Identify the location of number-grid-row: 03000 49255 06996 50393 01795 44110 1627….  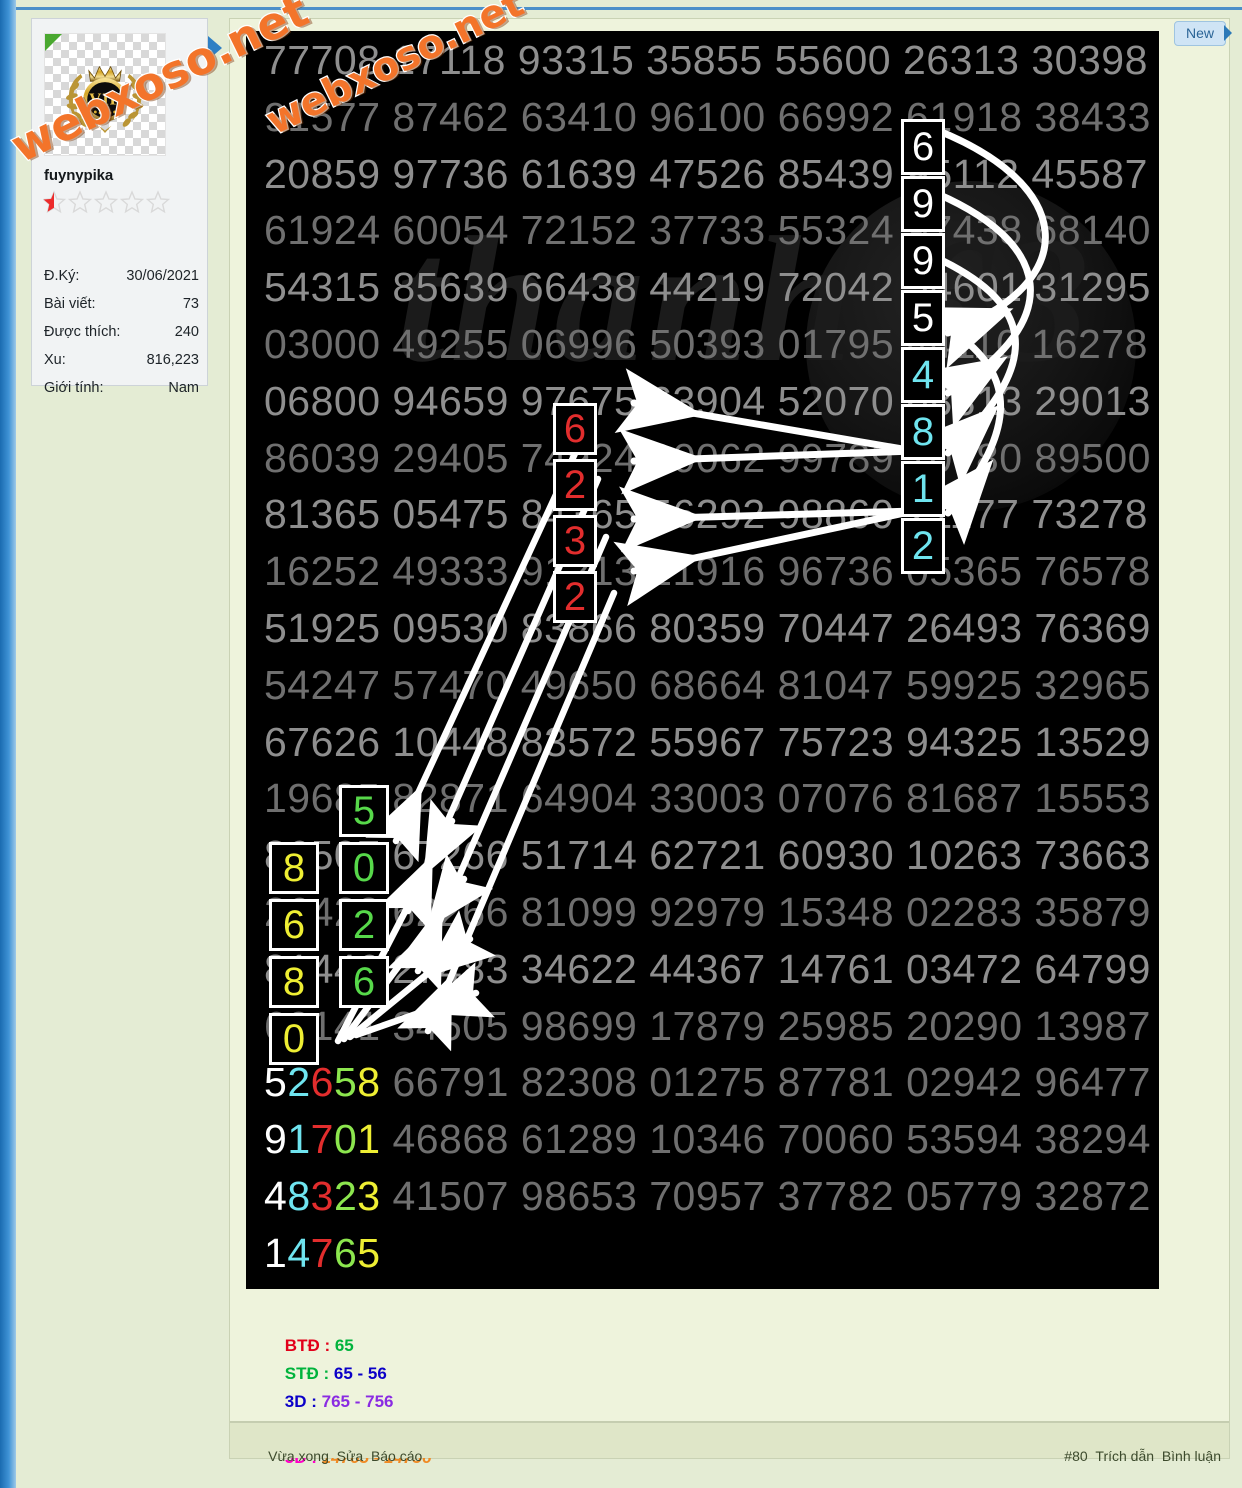
(706, 344).